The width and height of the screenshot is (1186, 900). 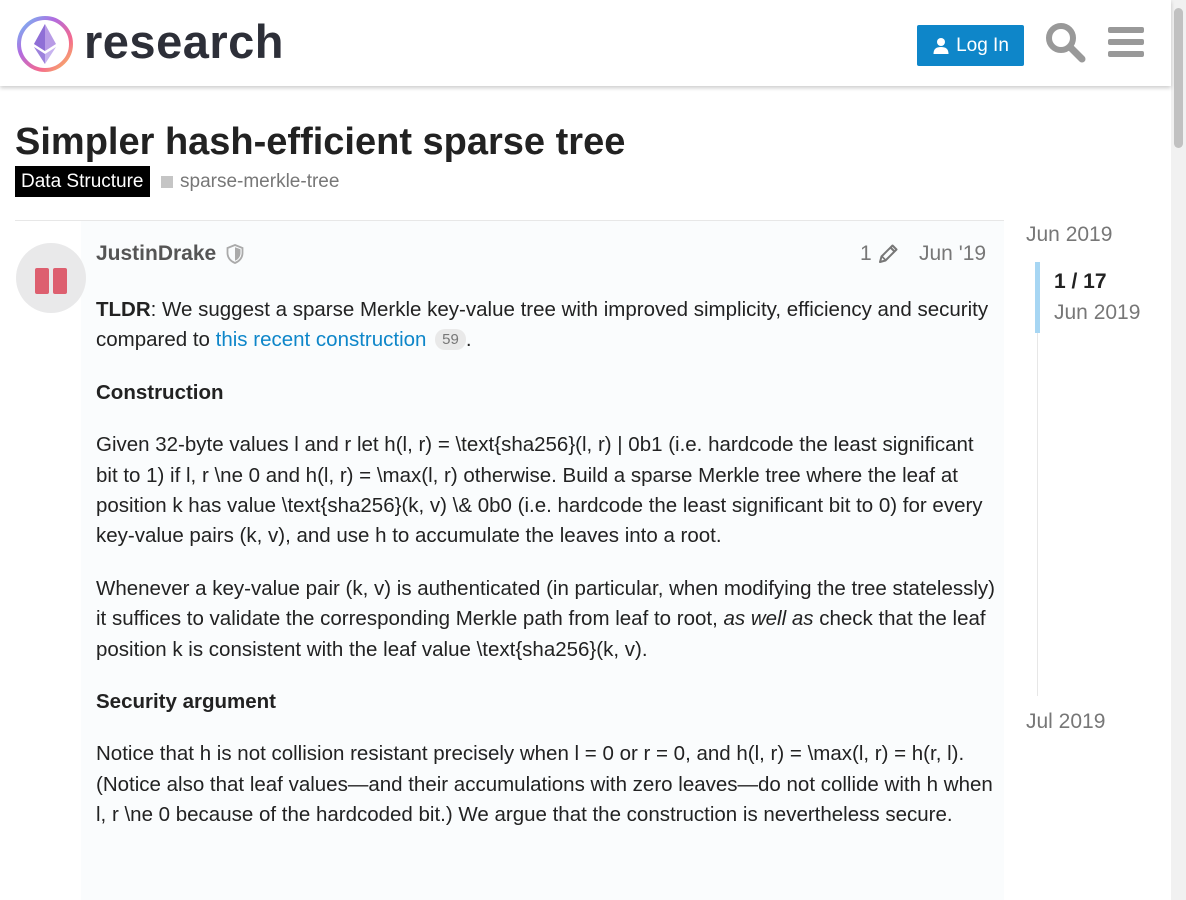 I want to click on construction-heading: Construction, so click(x=546, y=393).